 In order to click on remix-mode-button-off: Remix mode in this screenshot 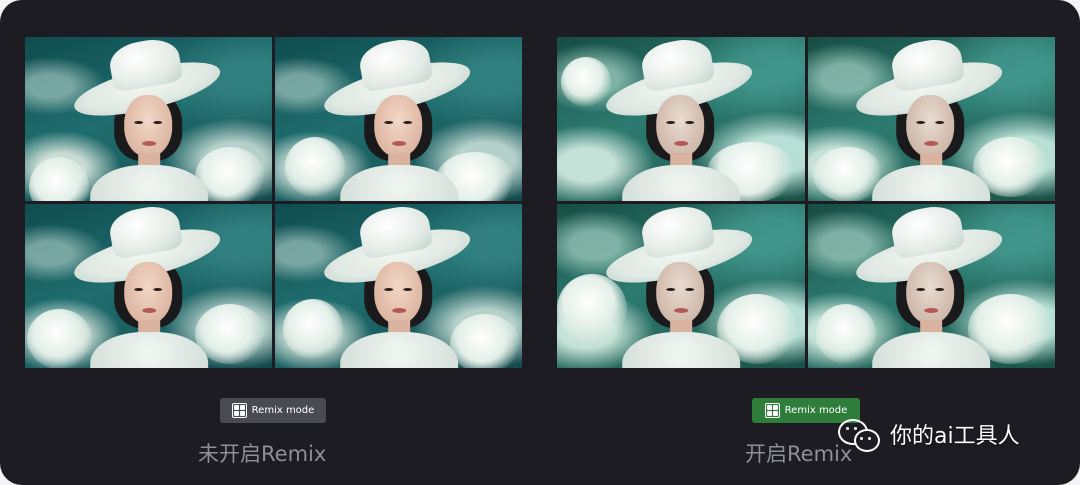, I will do `click(273, 410)`.